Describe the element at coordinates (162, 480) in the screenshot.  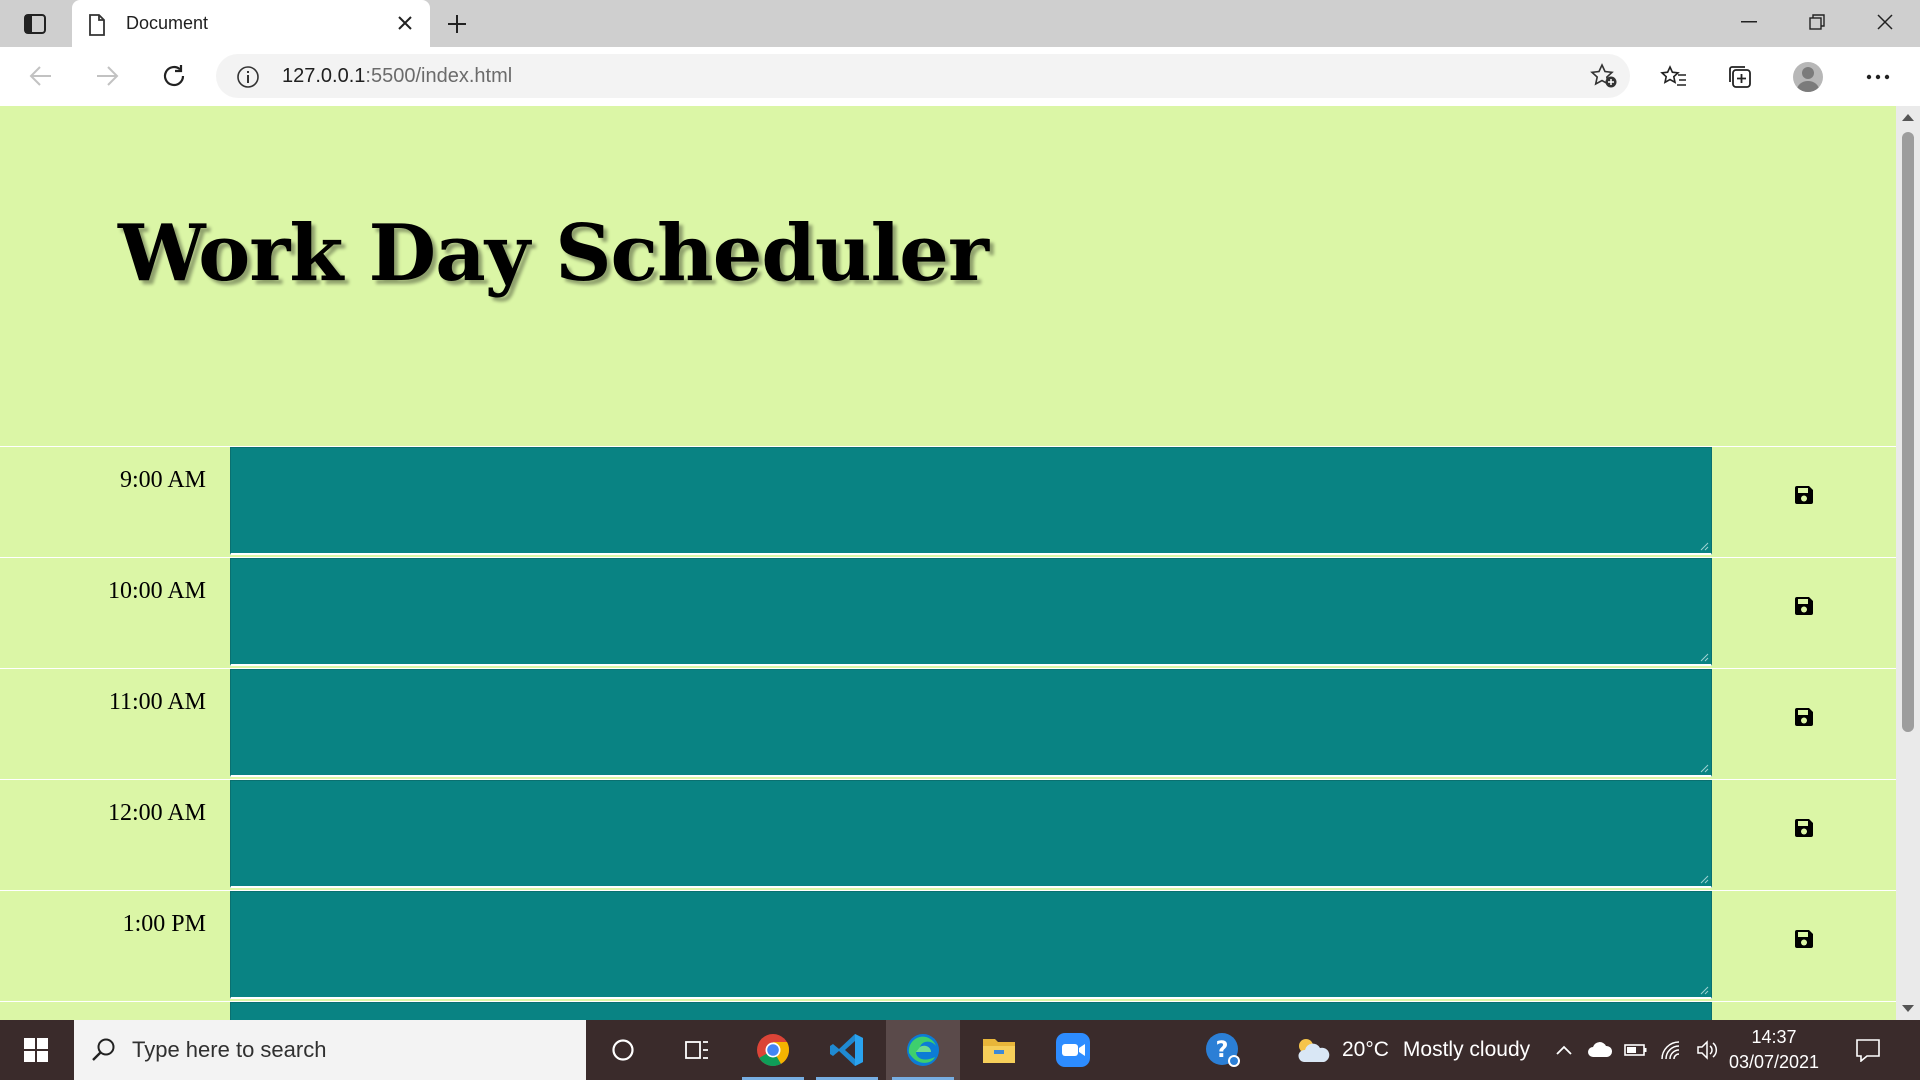
I see `hour-label: 9:00 AM` at that location.